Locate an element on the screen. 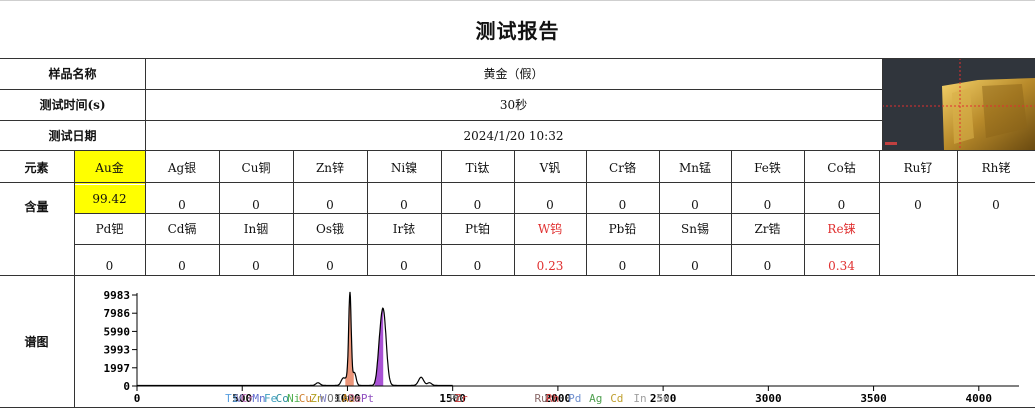 This screenshot has width=1035, height=411. content-row-label: 含量 is located at coordinates (36, 206).